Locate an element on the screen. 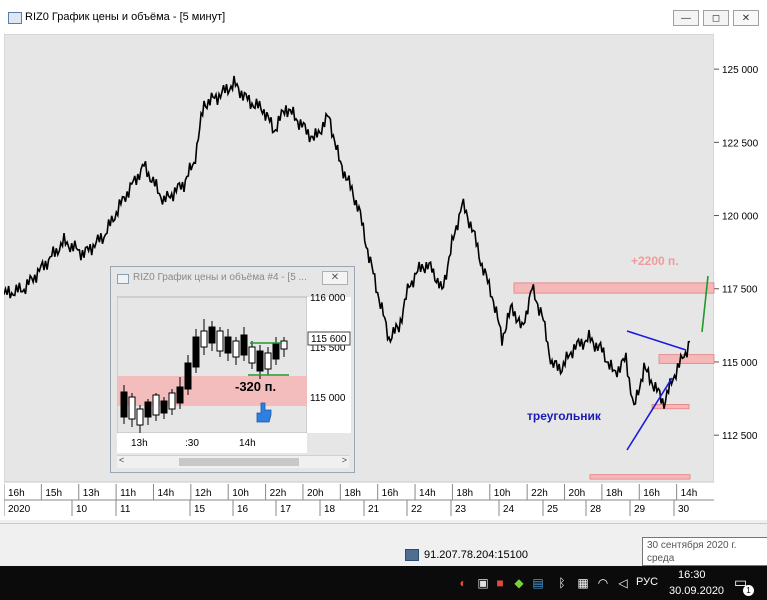  date-tick-label: 11 is located at coordinates (125, 509).